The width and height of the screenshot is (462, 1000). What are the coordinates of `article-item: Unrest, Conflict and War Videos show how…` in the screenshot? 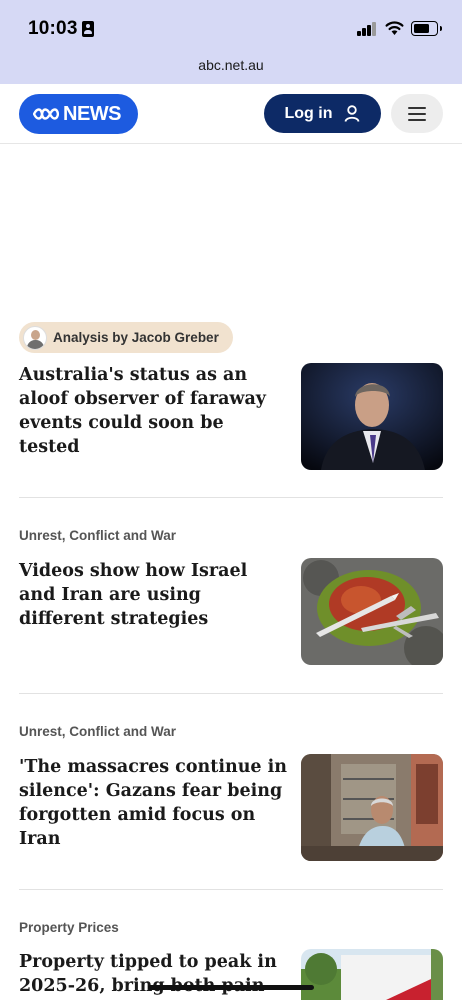 It's located at (231, 598).